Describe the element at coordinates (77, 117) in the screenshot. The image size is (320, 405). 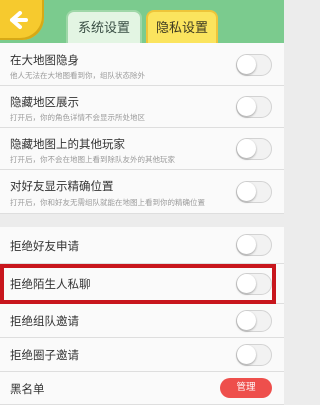
I see `setting-description: 打开后，你的角色详情不会显示所处地区` at that location.